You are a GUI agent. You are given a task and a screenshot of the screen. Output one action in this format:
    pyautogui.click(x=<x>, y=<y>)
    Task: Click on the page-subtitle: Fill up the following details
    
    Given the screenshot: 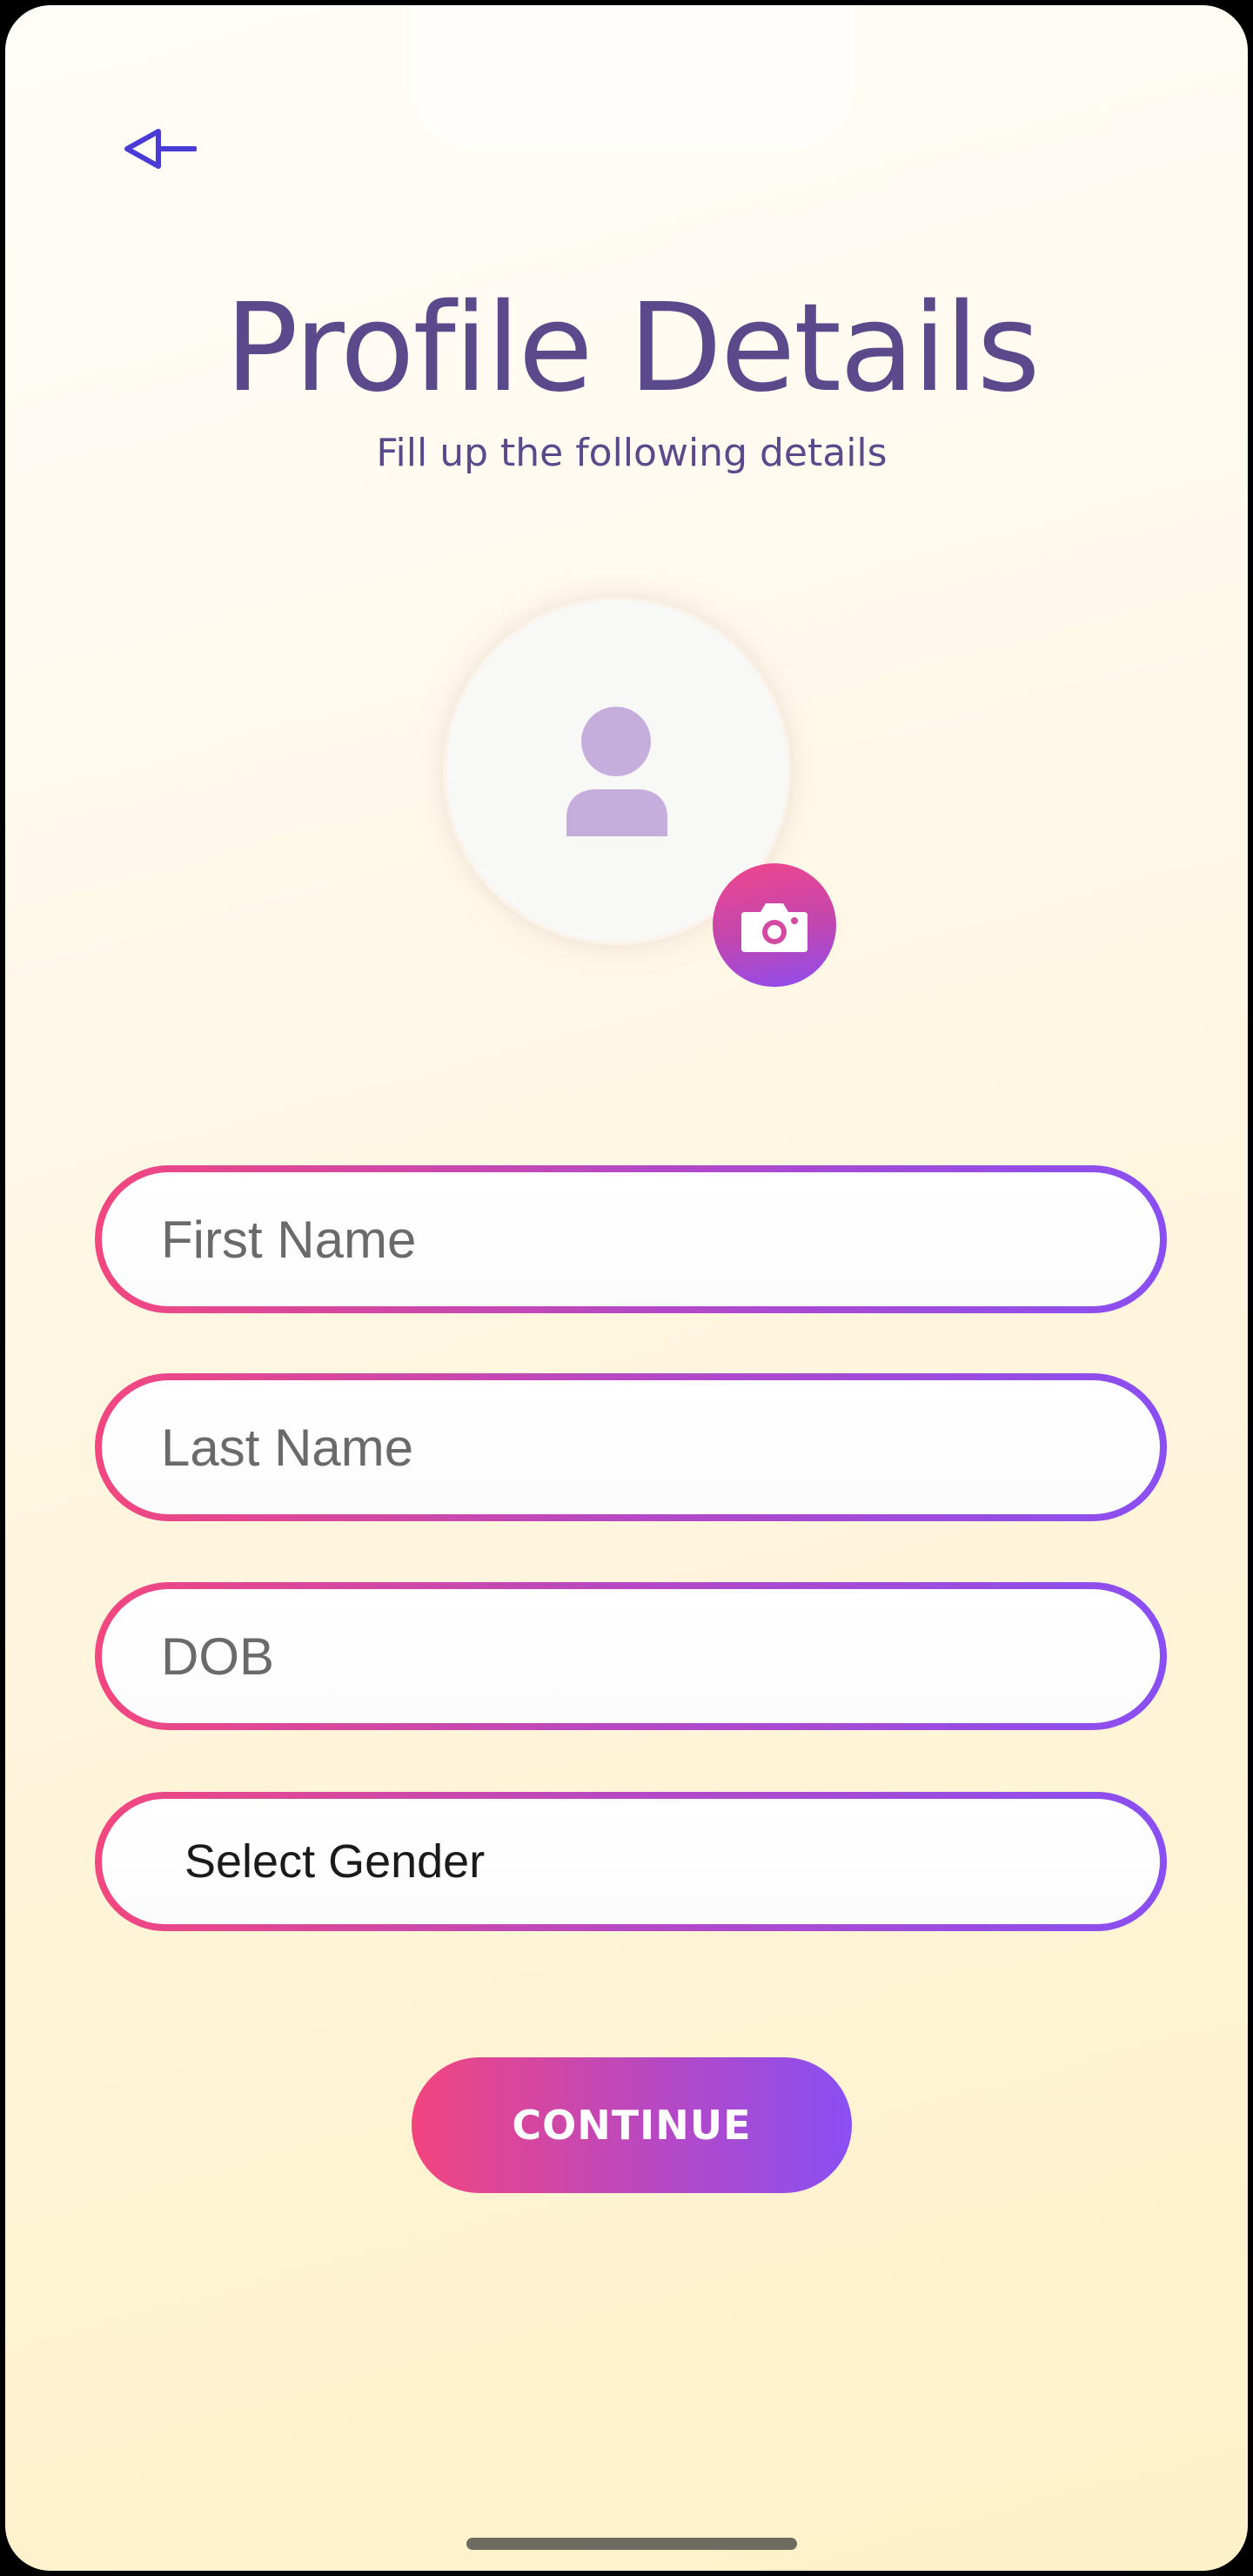 What is the action you would take?
    pyautogui.click(x=632, y=453)
    